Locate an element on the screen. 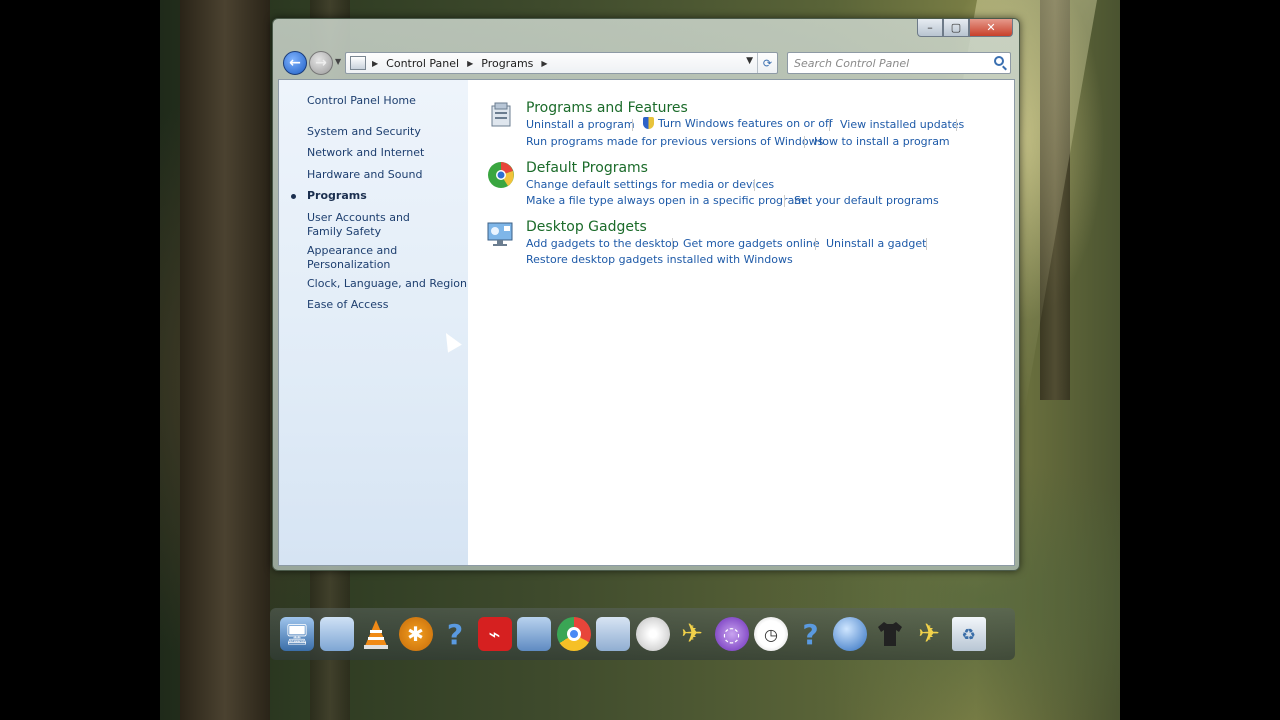 The image size is (1280, 720). sidebar-item-network-internet: Network and Internet is located at coordinates (365, 153).